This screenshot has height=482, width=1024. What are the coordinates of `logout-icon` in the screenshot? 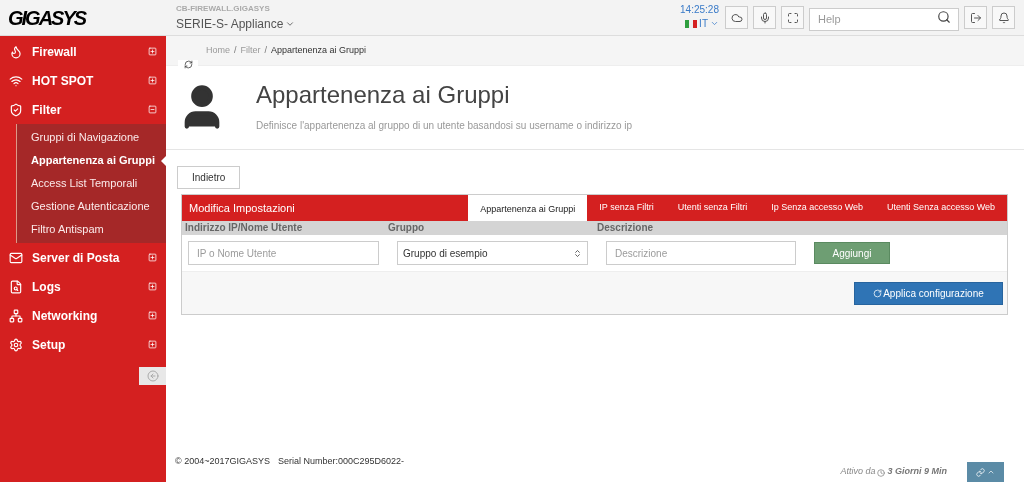 It's located at (975, 17).